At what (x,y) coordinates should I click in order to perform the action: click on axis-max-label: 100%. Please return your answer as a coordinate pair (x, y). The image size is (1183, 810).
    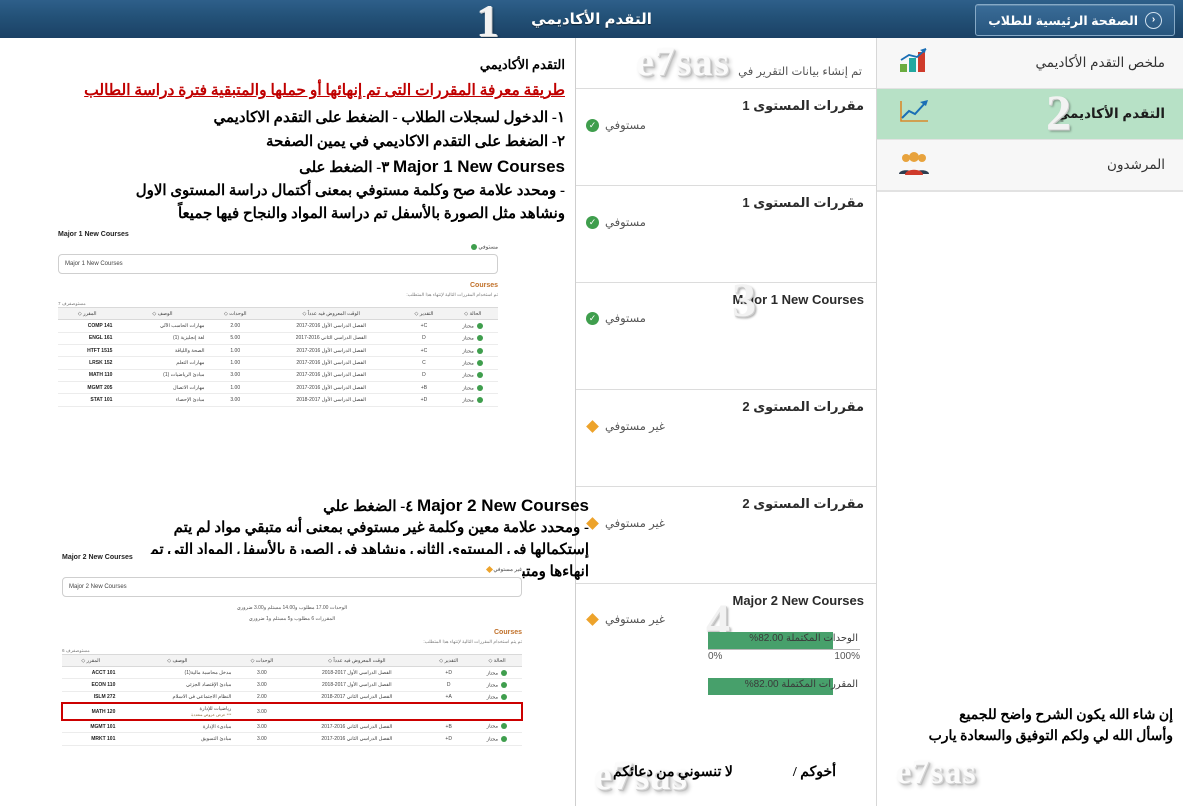
    Looking at the image, I should click on (847, 656).